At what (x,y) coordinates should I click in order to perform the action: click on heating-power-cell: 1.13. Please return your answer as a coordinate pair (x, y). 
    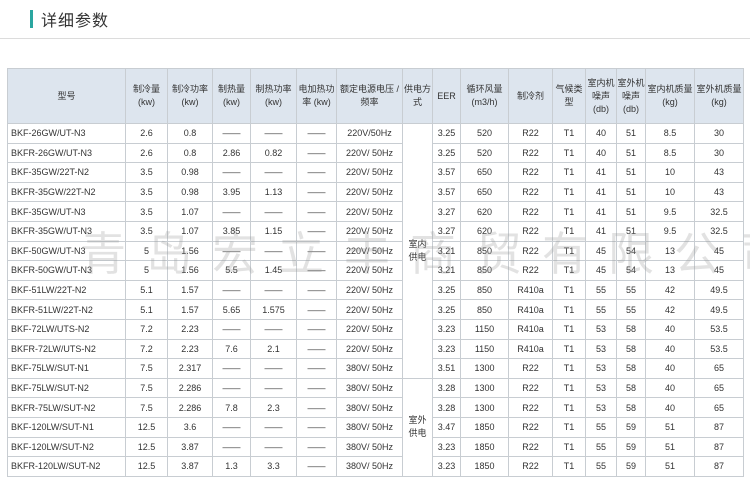
    Looking at the image, I should click on (273, 192).